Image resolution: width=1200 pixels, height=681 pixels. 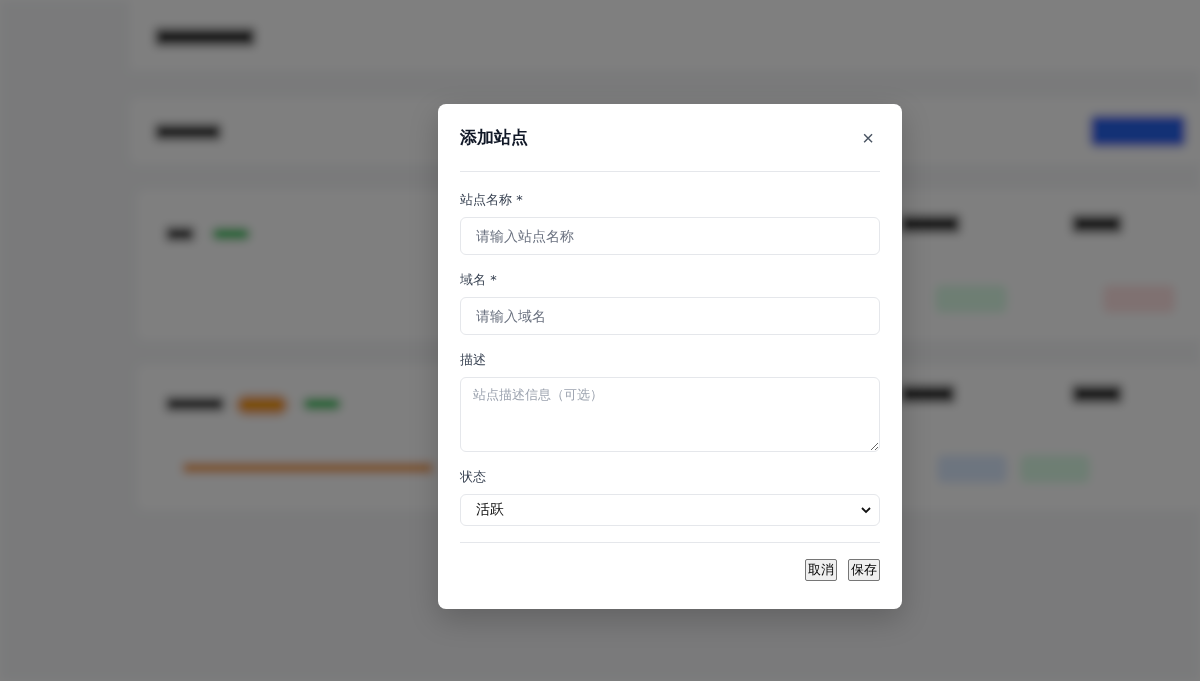 What do you see at coordinates (868, 137) in the screenshot?
I see `close-button: ×` at bounding box center [868, 137].